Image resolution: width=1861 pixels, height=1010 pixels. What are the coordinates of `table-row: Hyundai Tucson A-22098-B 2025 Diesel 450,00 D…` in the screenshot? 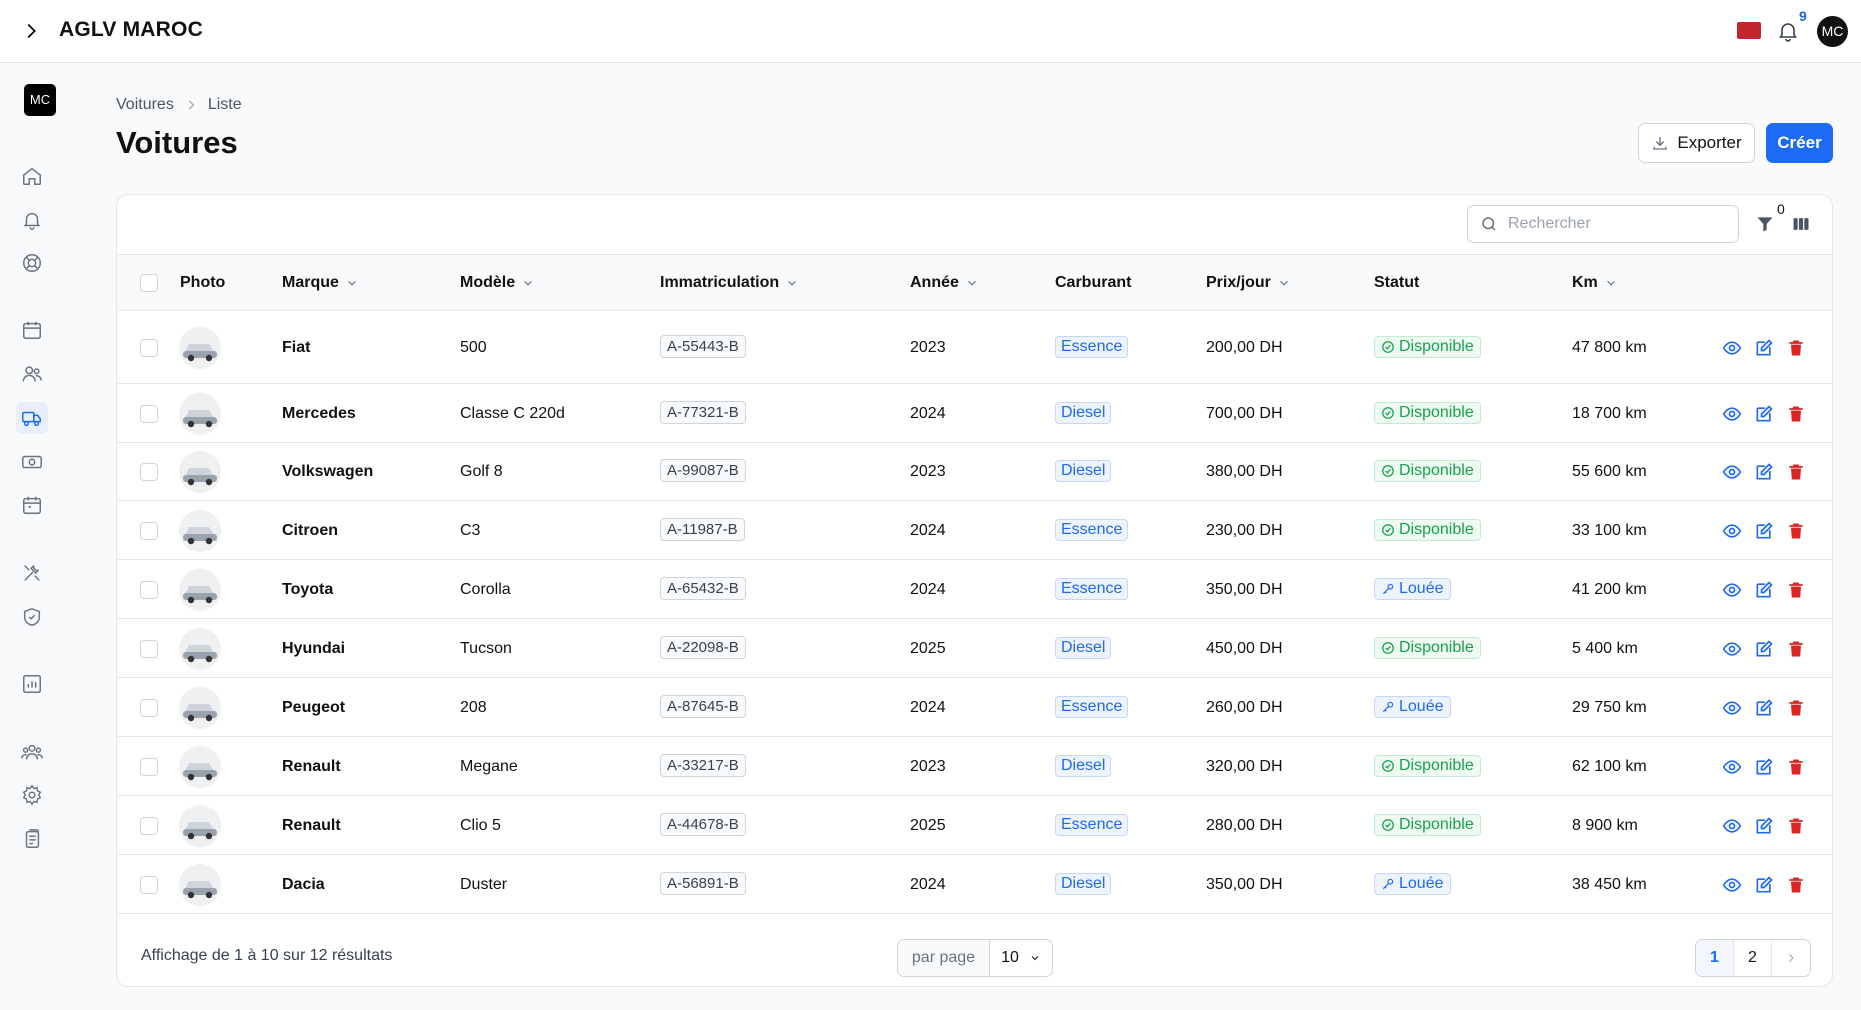 It's located at (974, 648).